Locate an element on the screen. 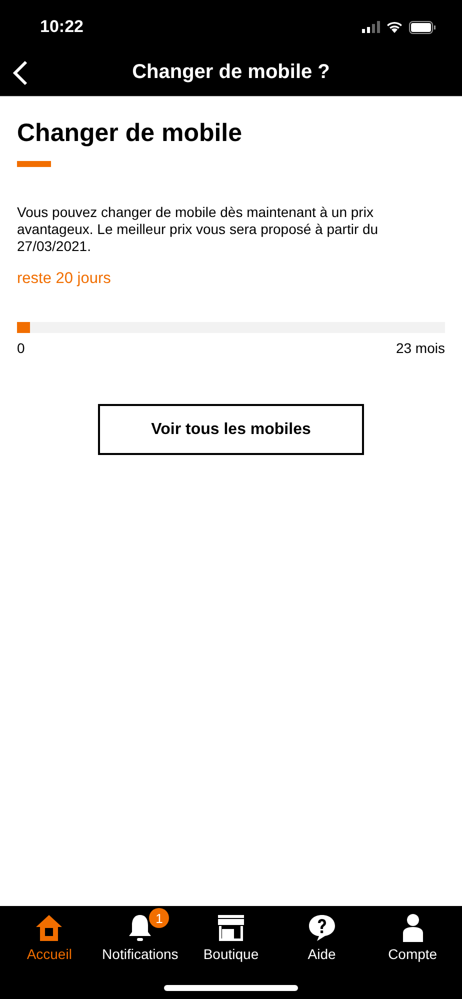 The height and width of the screenshot is (999, 462). tab-item: Compte is located at coordinates (413, 937).